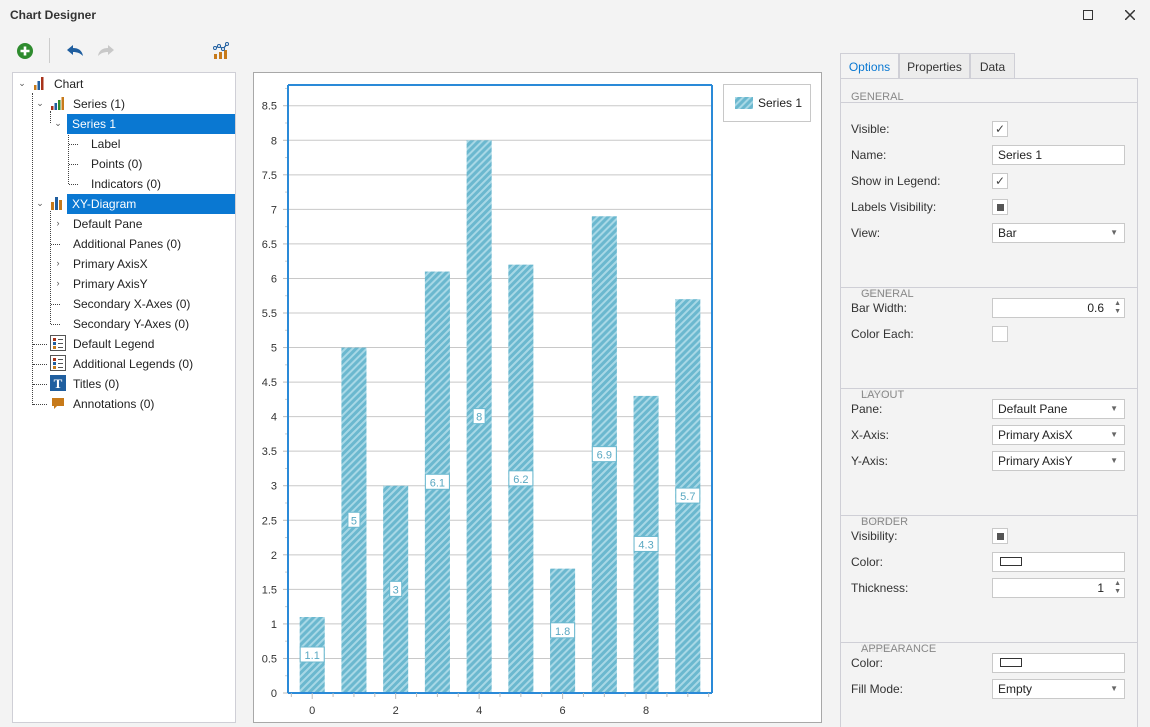  What do you see at coordinates (479, 418) in the screenshot?
I see `data-label: 8` at bounding box center [479, 418].